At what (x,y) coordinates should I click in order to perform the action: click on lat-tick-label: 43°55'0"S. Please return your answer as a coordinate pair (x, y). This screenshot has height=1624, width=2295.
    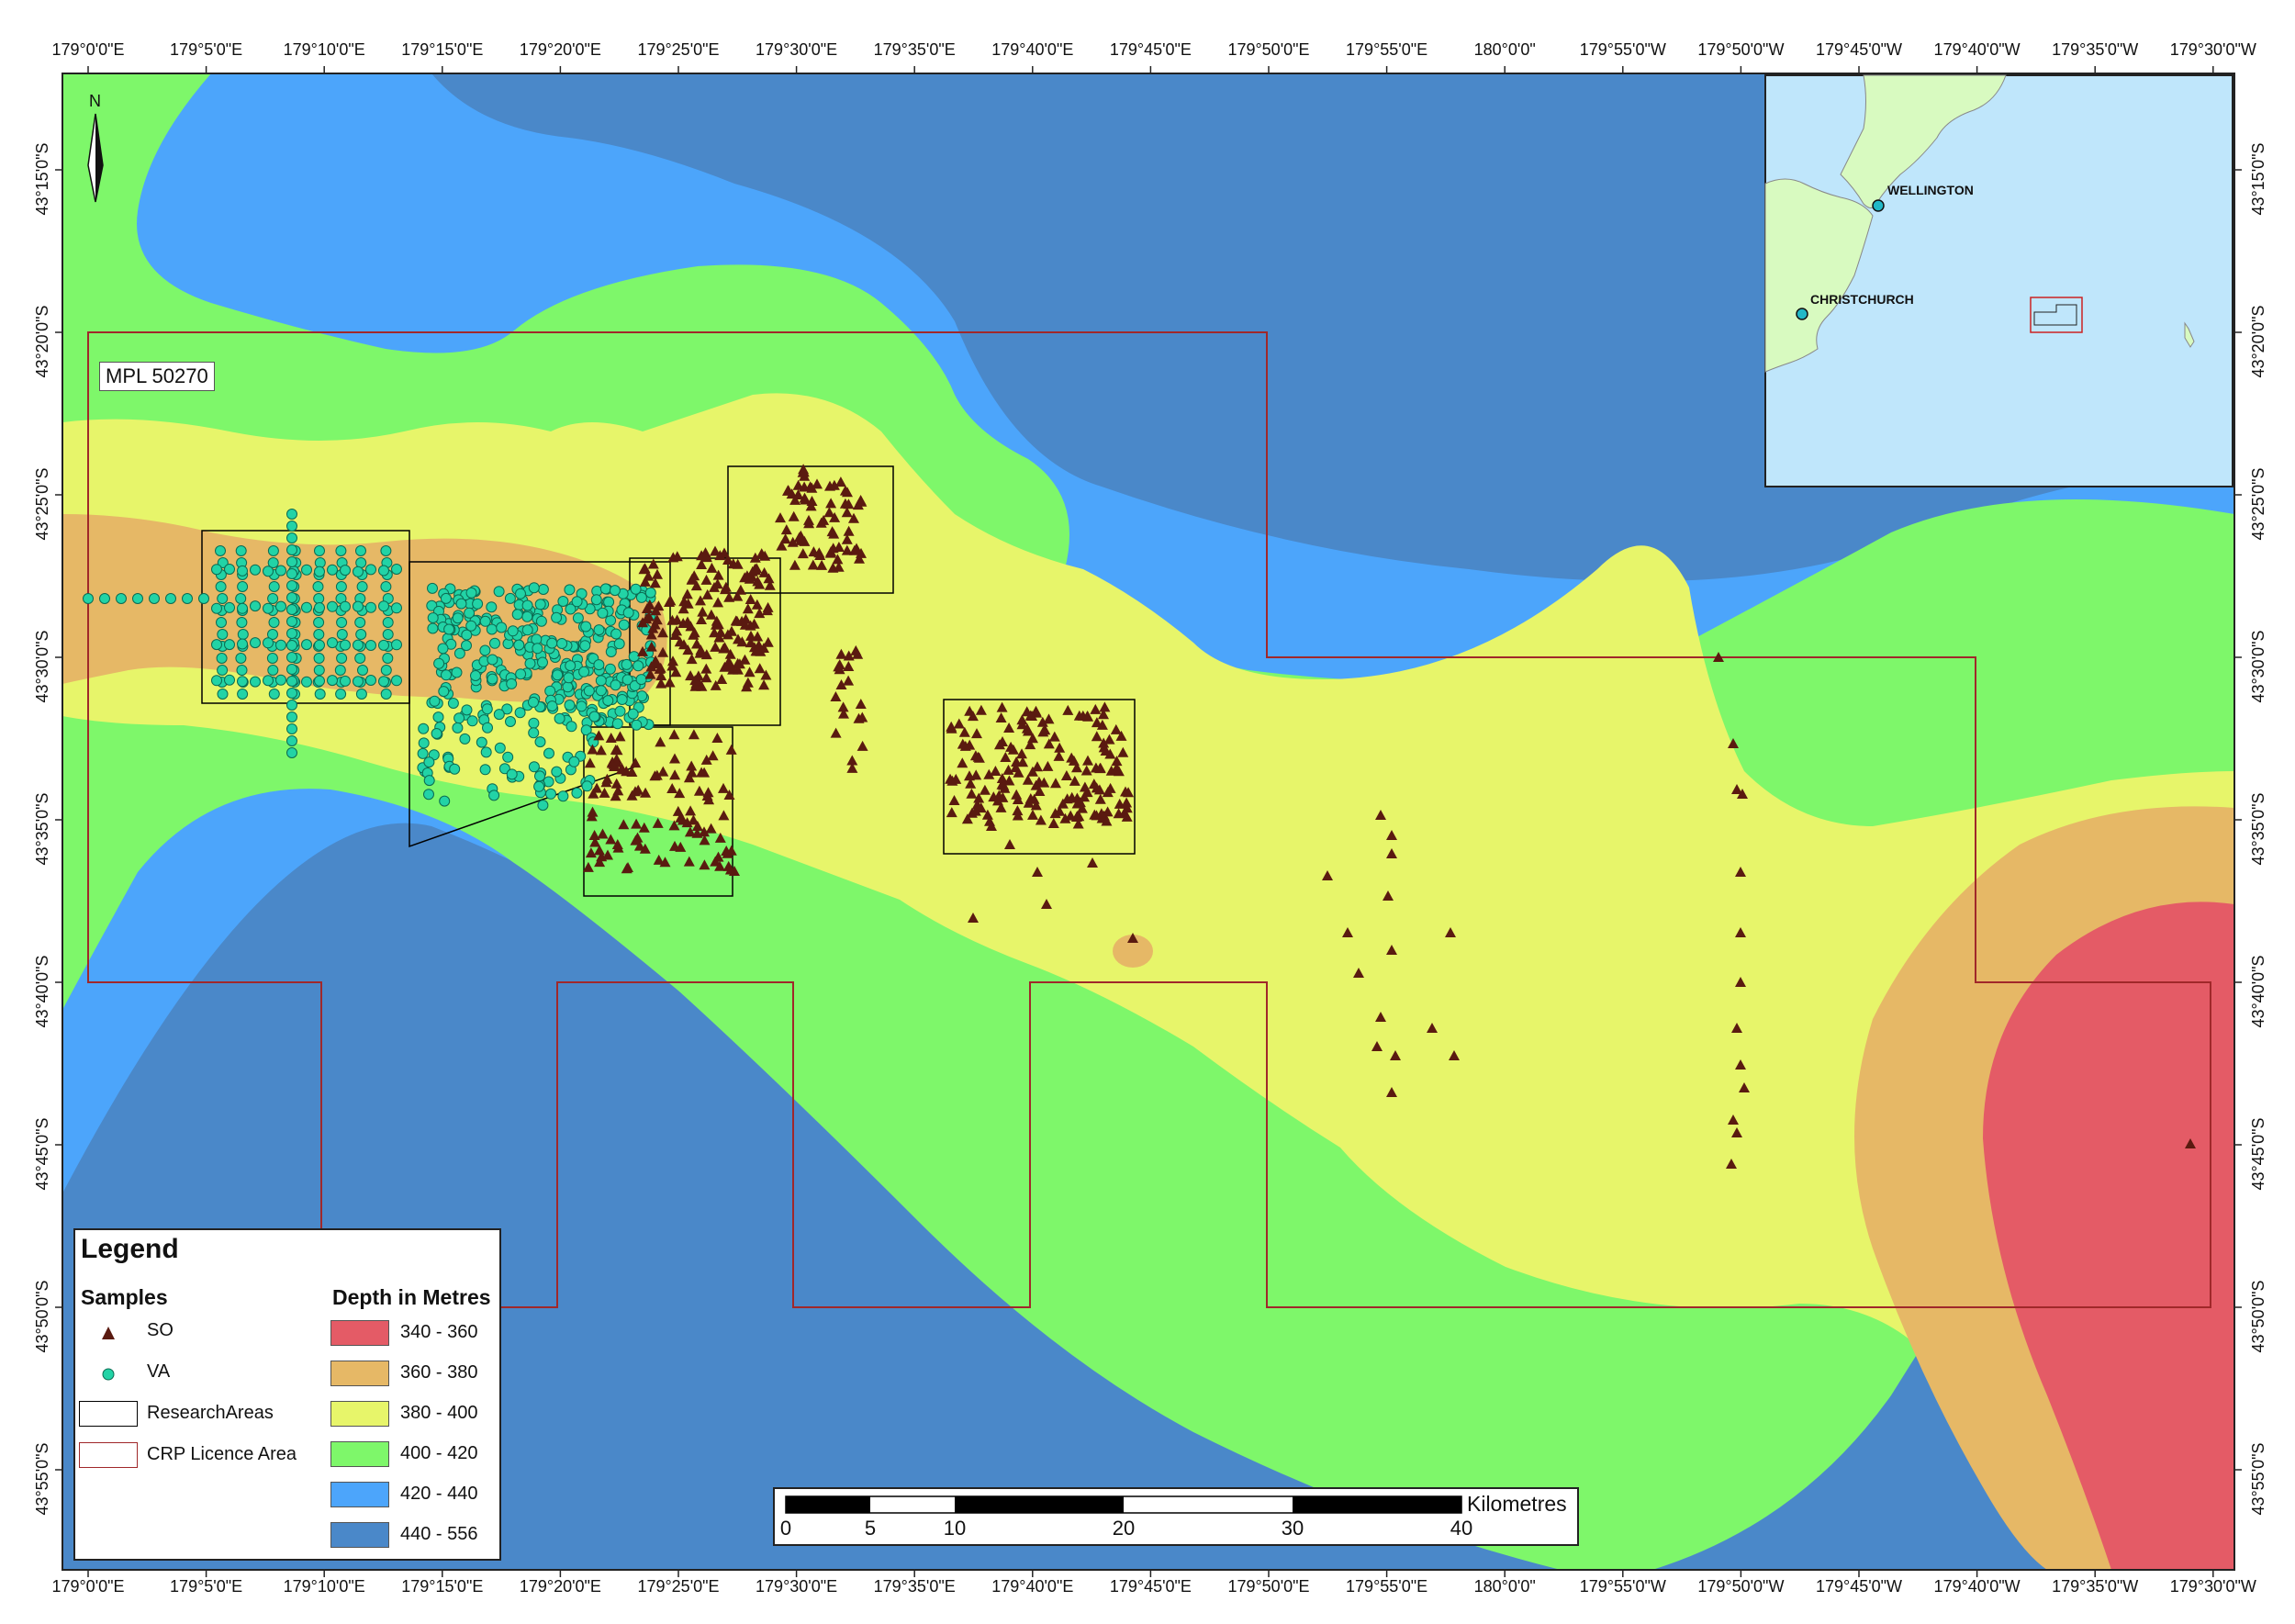
    Looking at the image, I should click on (42, 1479).